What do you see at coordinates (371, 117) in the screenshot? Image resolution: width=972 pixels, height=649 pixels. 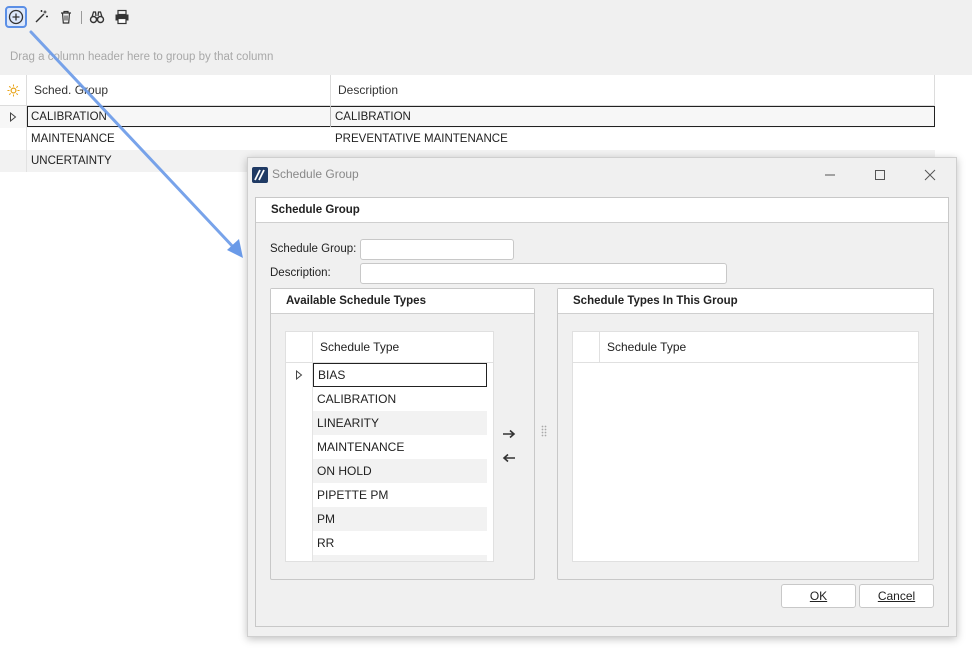 I see `cell-description: CALIBRATION` at bounding box center [371, 117].